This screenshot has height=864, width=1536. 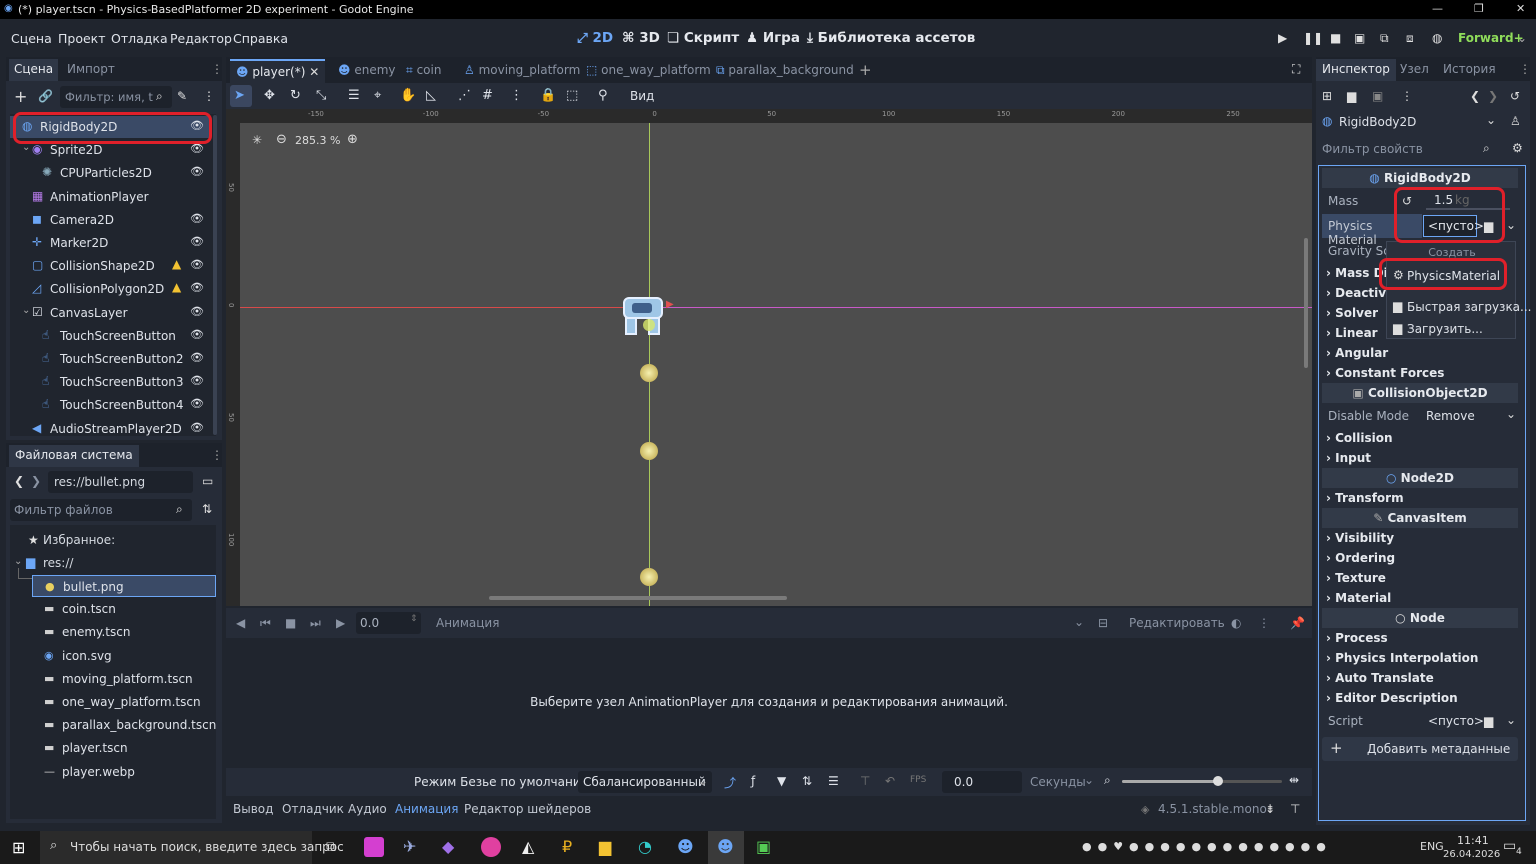 What do you see at coordinates (753, 781) in the screenshot?
I see `function-icon: ƒ` at bounding box center [753, 781].